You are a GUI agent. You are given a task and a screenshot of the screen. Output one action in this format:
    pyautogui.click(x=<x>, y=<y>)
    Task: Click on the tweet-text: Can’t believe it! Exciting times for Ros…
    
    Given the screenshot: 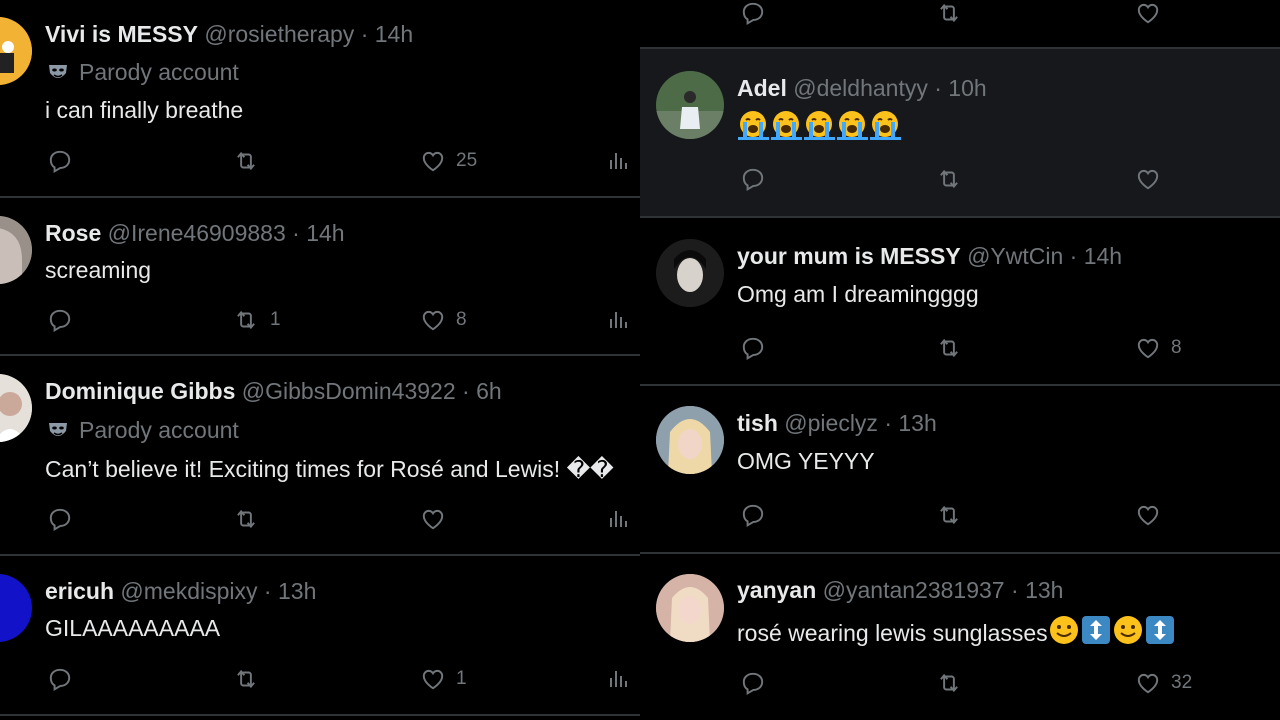 What is the action you would take?
    pyautogui.click(x=329, y=469)
    